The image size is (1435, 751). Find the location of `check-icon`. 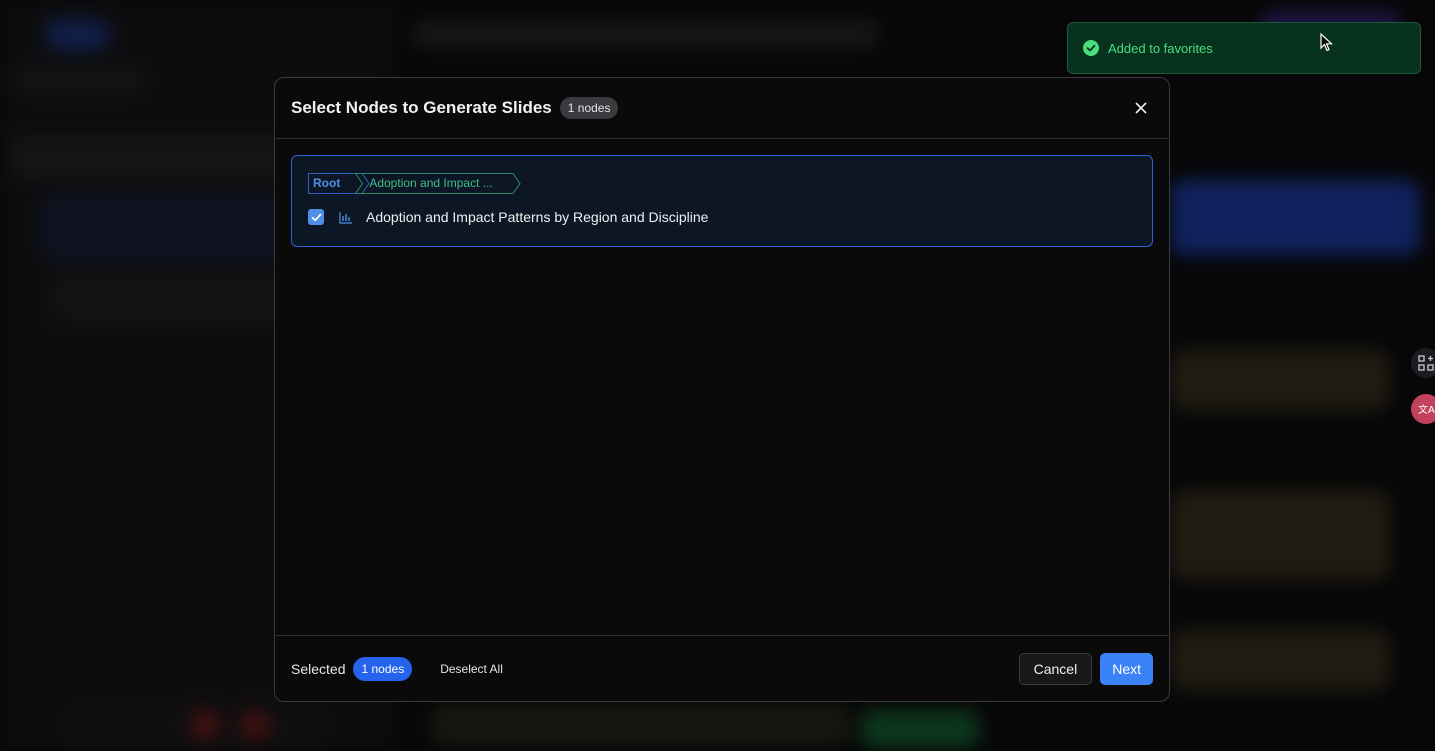

check-icon is located at coordinates (316, 217).